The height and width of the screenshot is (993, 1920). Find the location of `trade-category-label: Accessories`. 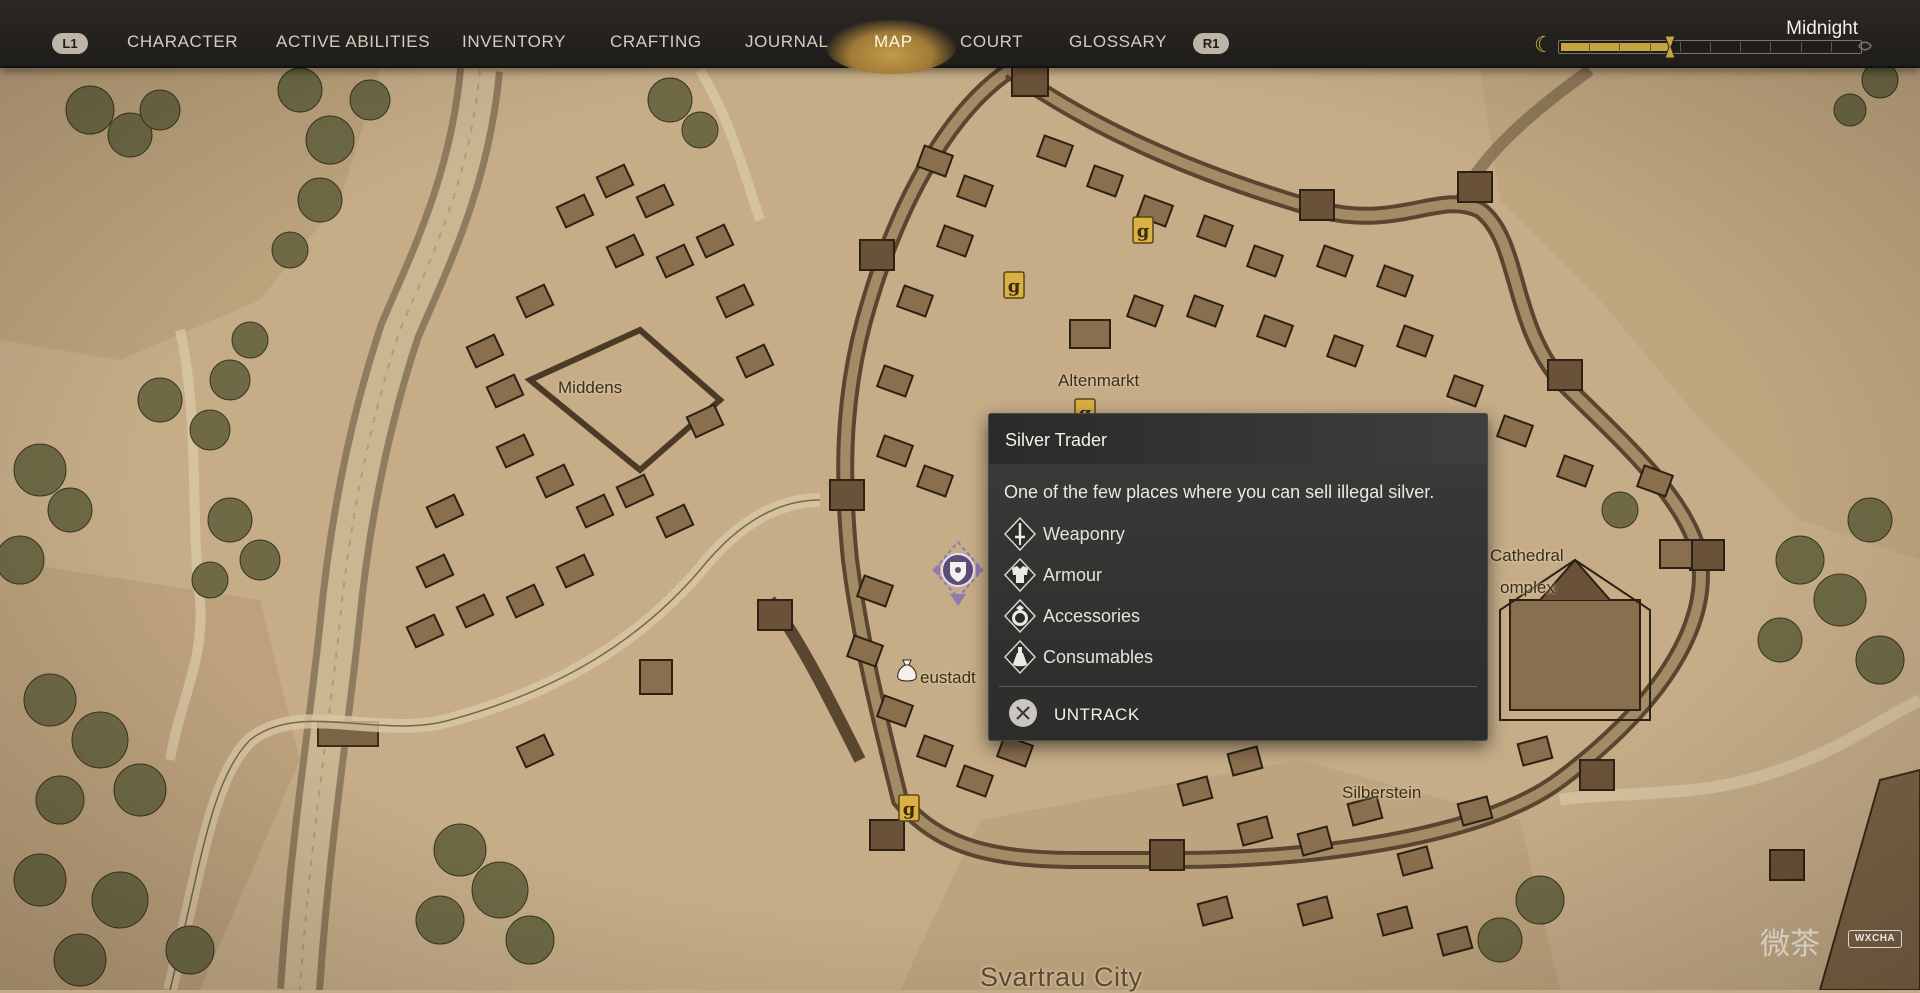

trade-category-label: Accessories is located at coordinates (1092, 616).